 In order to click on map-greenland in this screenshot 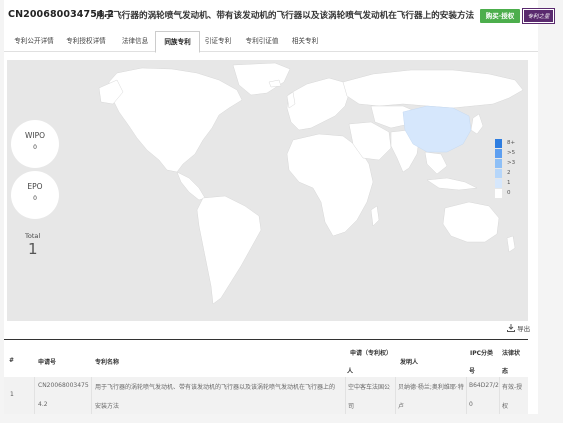, I will do `click(261, 79)`.